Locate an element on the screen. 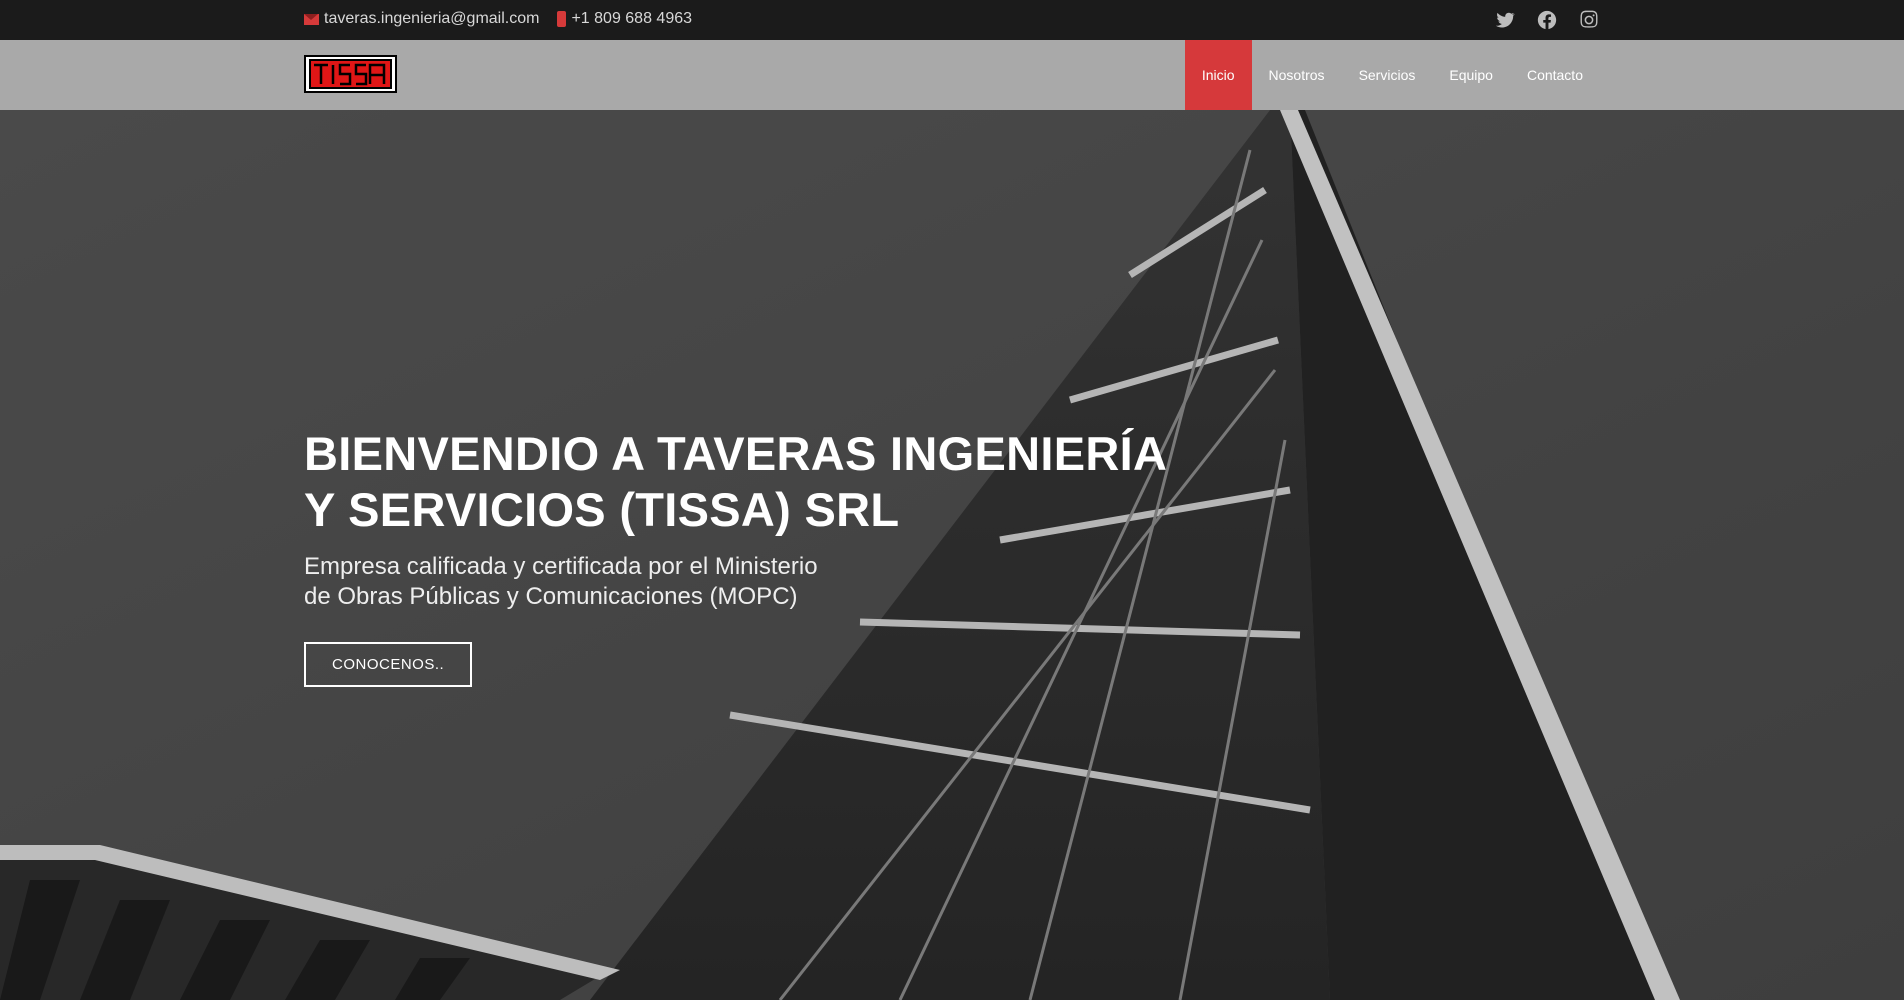 This screenshot has width=1904, height=1000. twitter-icon is located at coordinates (1505, 20).